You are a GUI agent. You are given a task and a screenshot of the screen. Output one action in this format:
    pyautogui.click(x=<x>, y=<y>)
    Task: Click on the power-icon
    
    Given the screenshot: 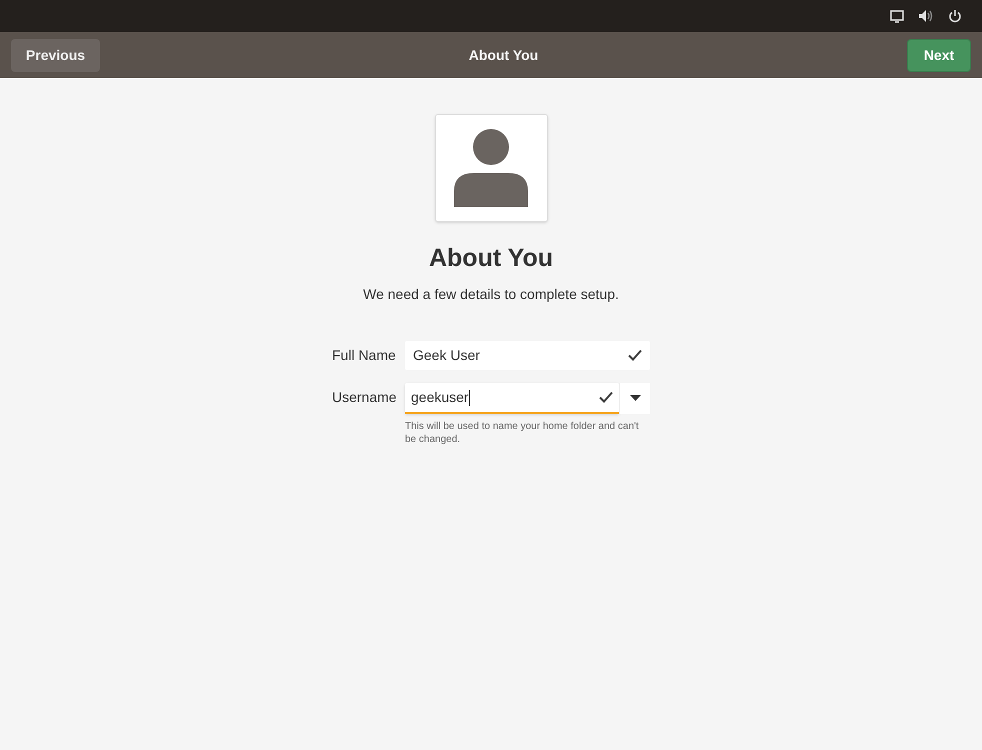 What is the action you would take?
    pyautogui.click(x=955, y=16)
    